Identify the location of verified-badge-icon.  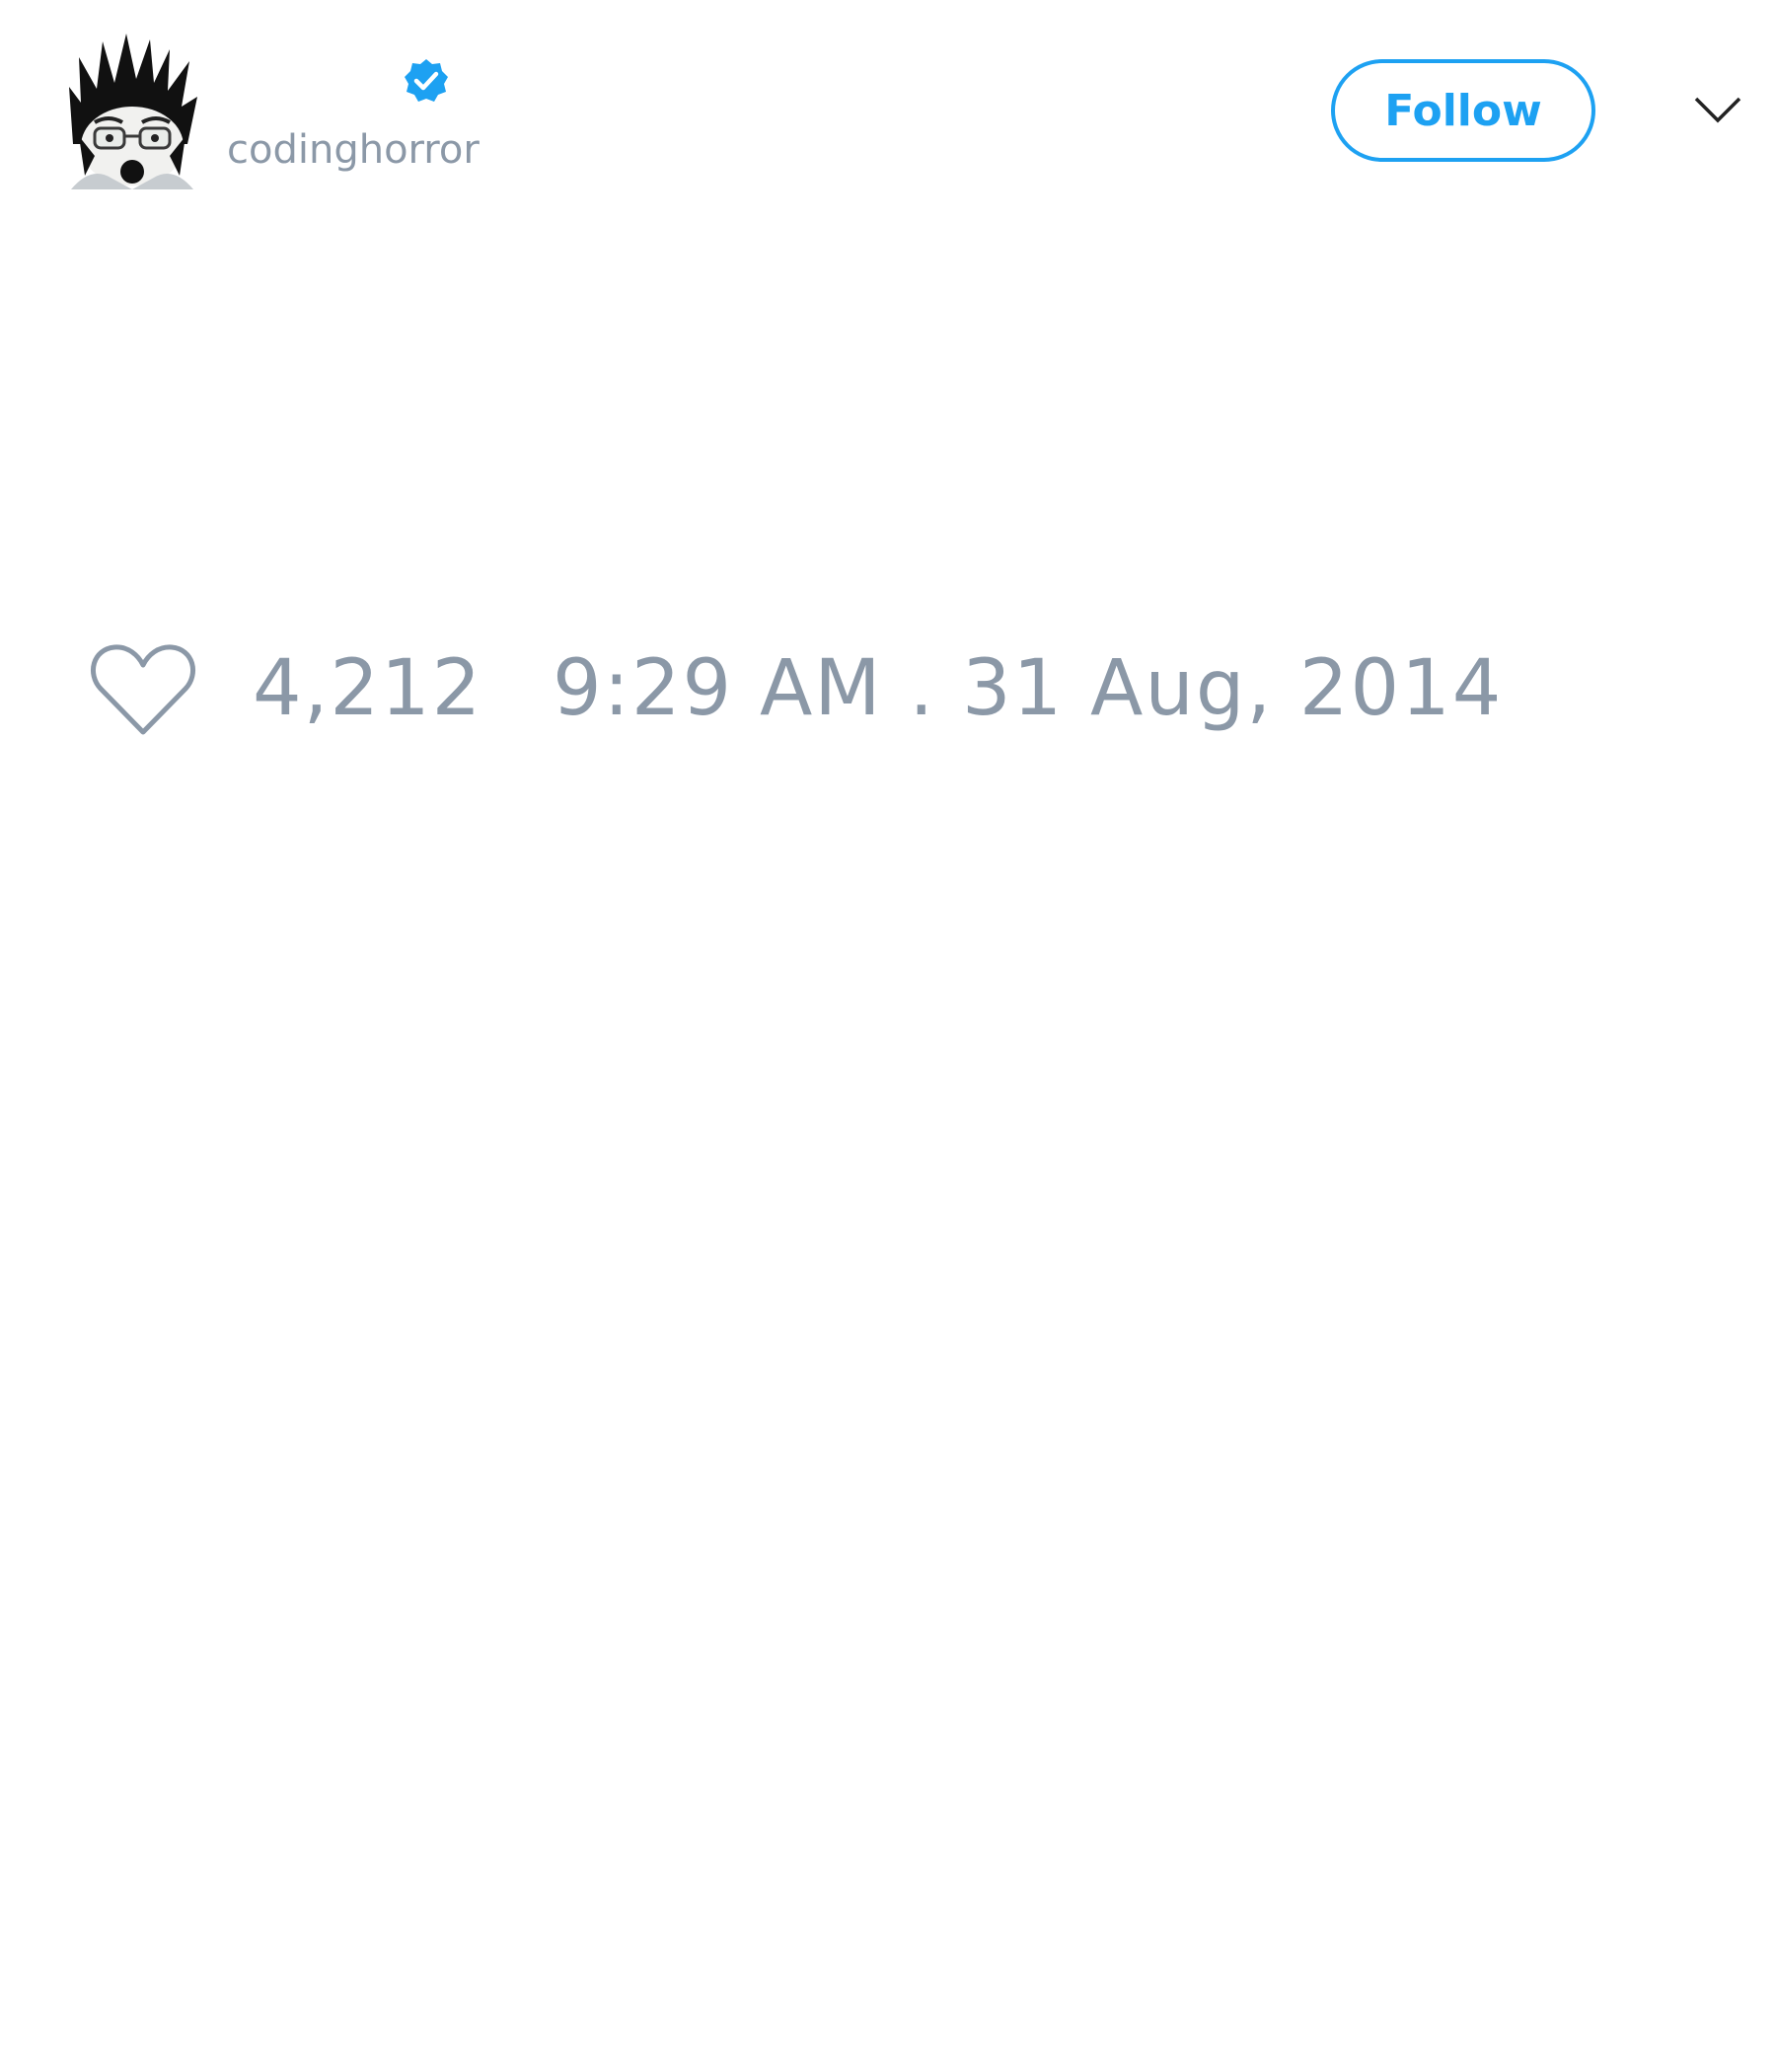
(427, 80).